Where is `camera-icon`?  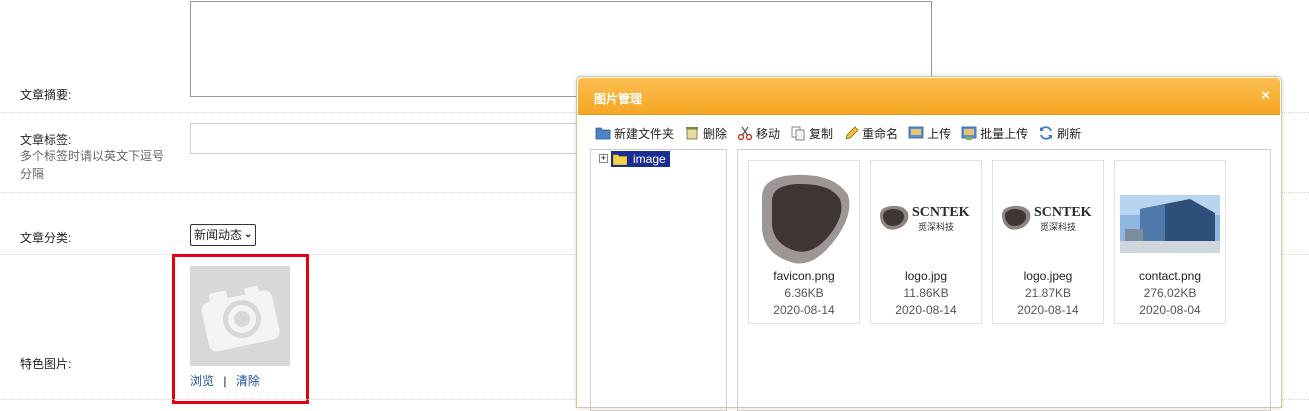 camera-icon is located at coordinates (240, 318).